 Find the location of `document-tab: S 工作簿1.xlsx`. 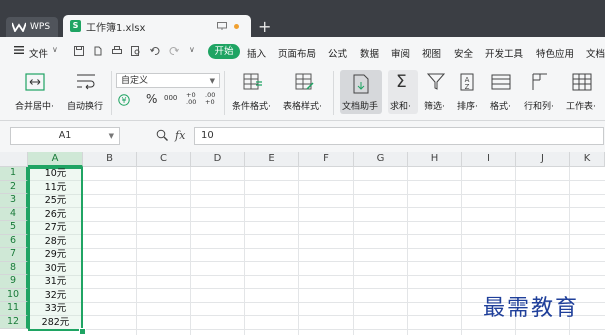

document-tab: S 工作簿1.xlsx is located at coordinates (157, 26).